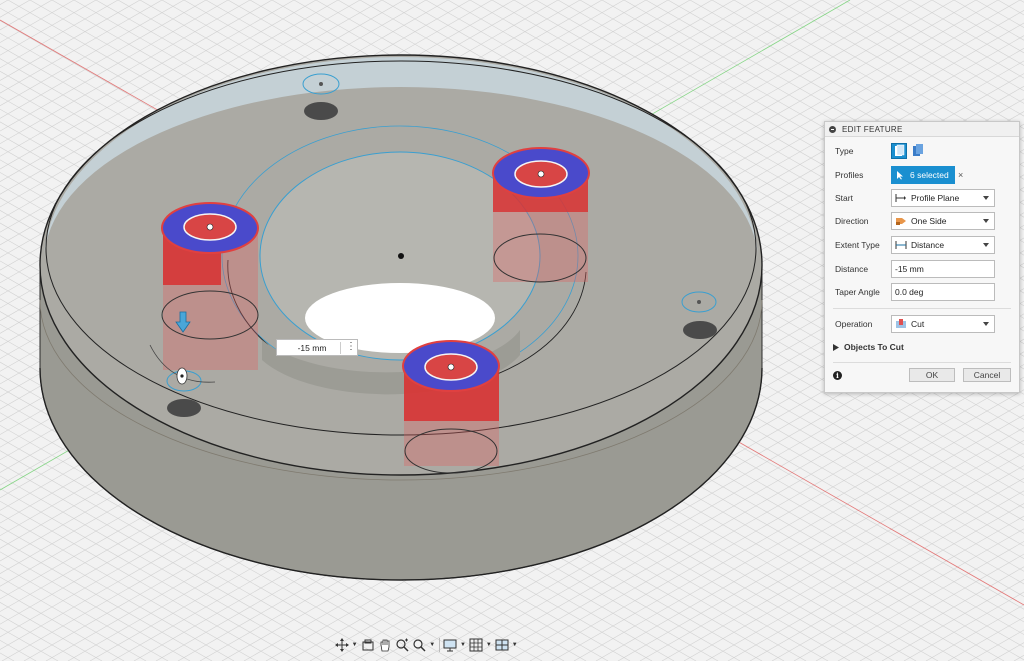 This screenshot has height=661, width=1024. I want to click on profile-plane-icon, so click(900, 198).